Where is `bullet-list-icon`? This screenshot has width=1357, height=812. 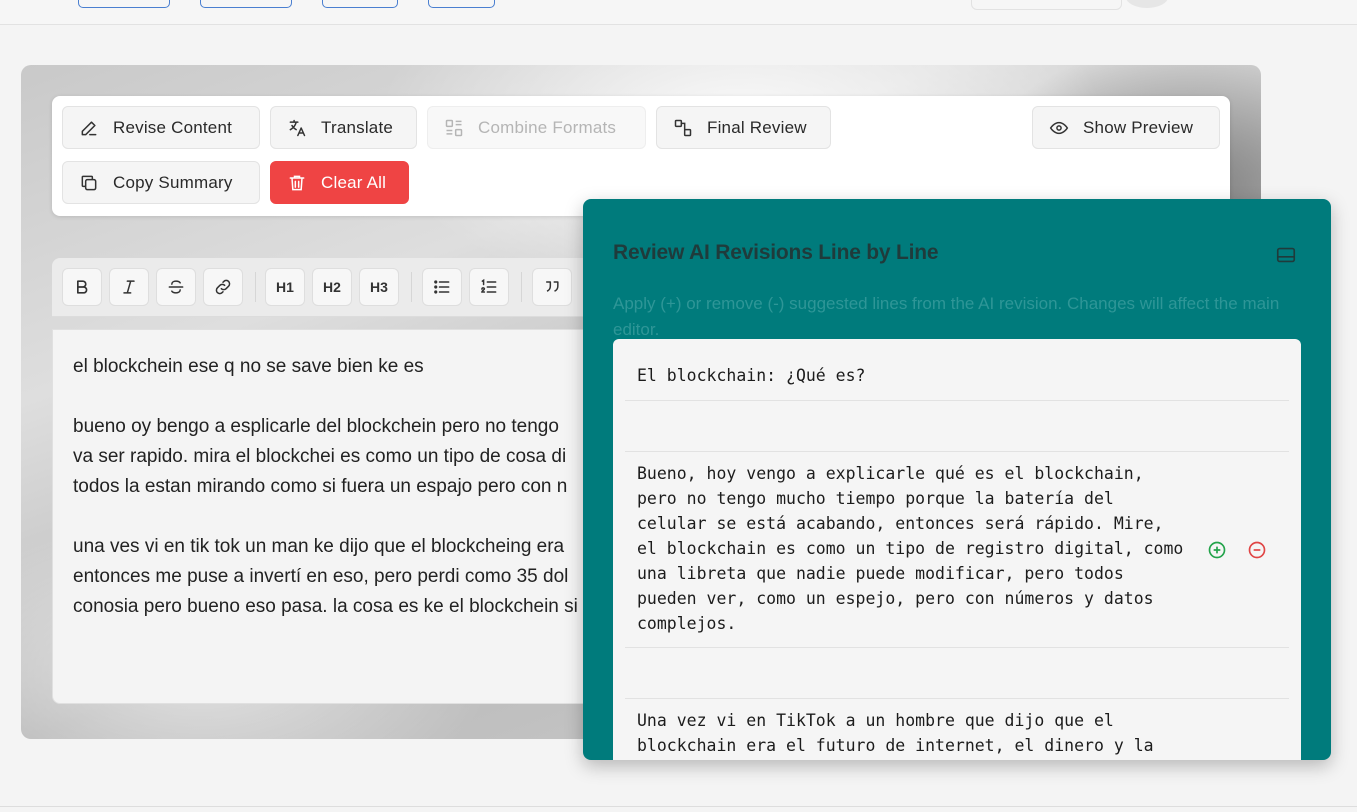
bullet-list-icon is located at coordinates (442, 287).